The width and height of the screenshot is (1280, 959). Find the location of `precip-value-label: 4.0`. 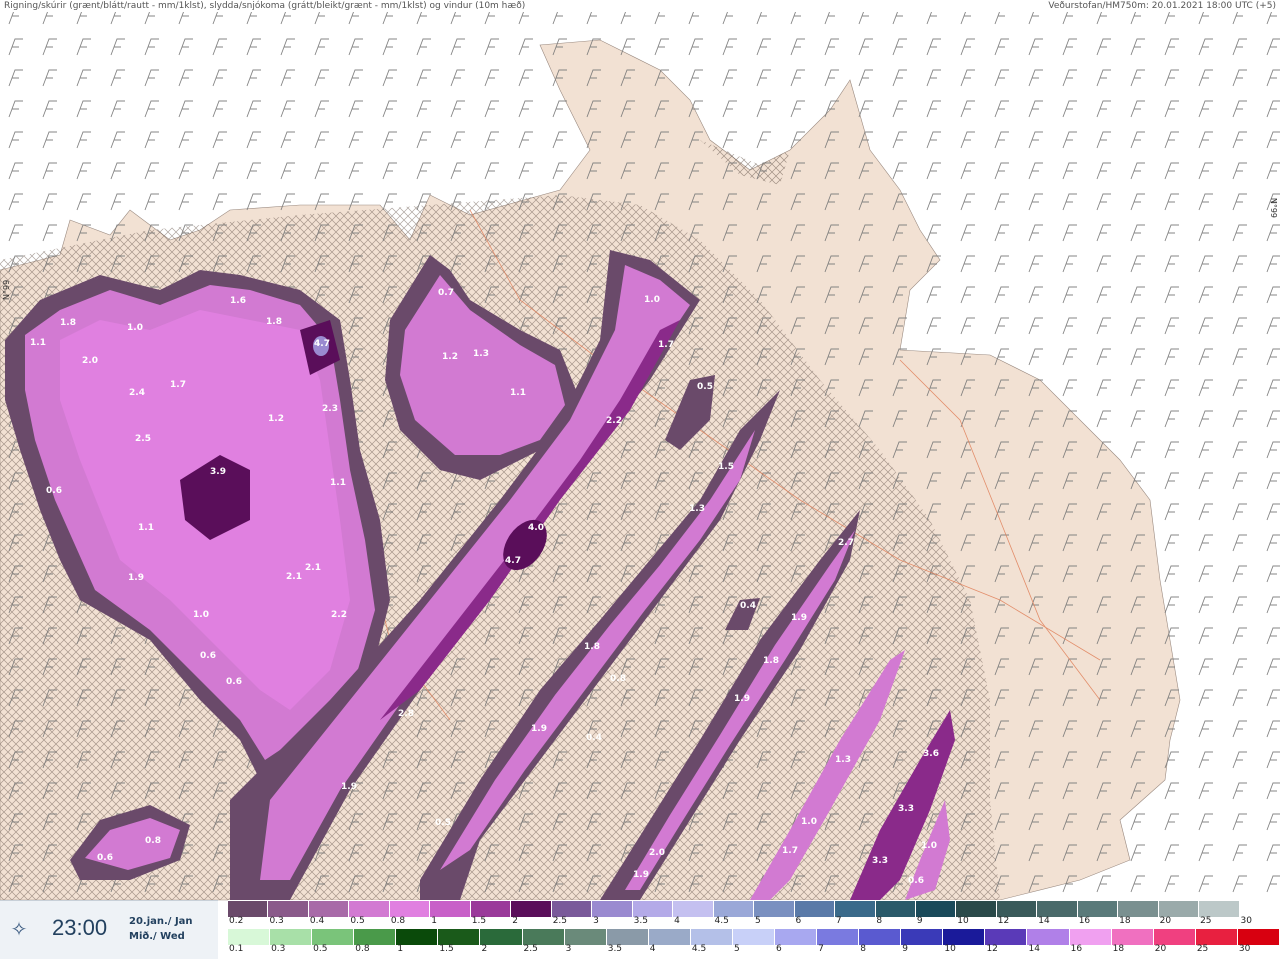

precip-value-label: 4.0 is located at coordinates (536, 528).